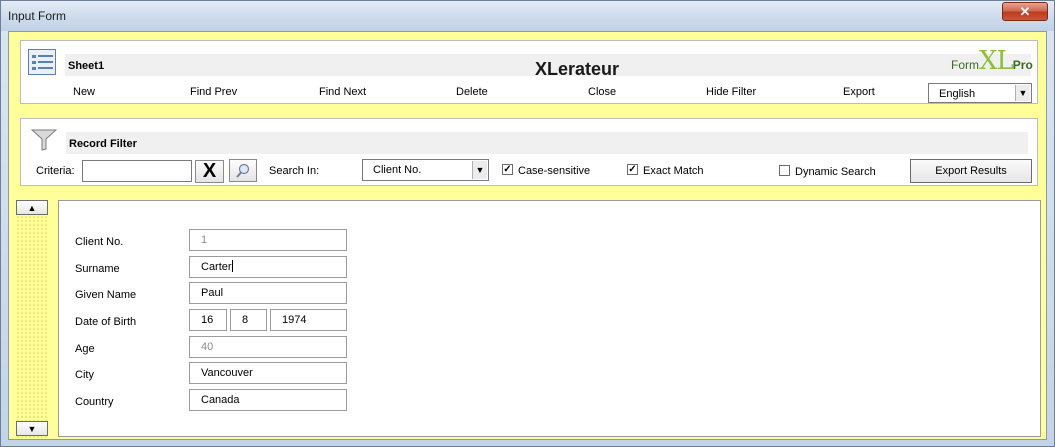  Describe the element at coordinates (85, 349) in the screenshot. I see `age-label: Age` at that location.